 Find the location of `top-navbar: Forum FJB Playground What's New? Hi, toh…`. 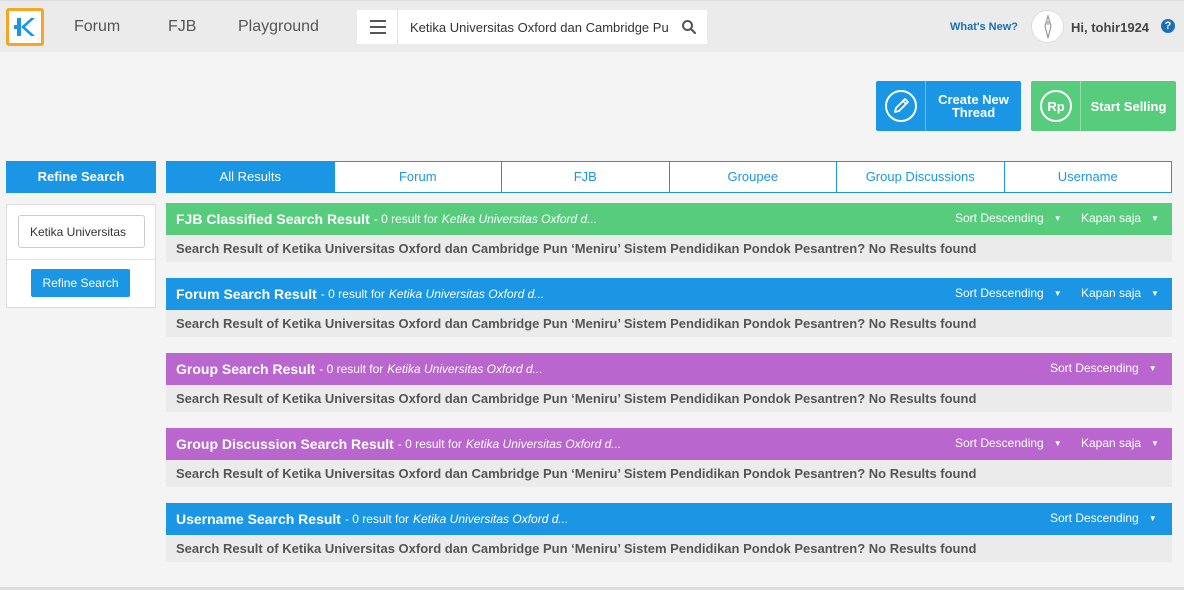

top-navbar: Forum FJB Playground What's New? Hi, toh… is located at coordinates (592, 26).